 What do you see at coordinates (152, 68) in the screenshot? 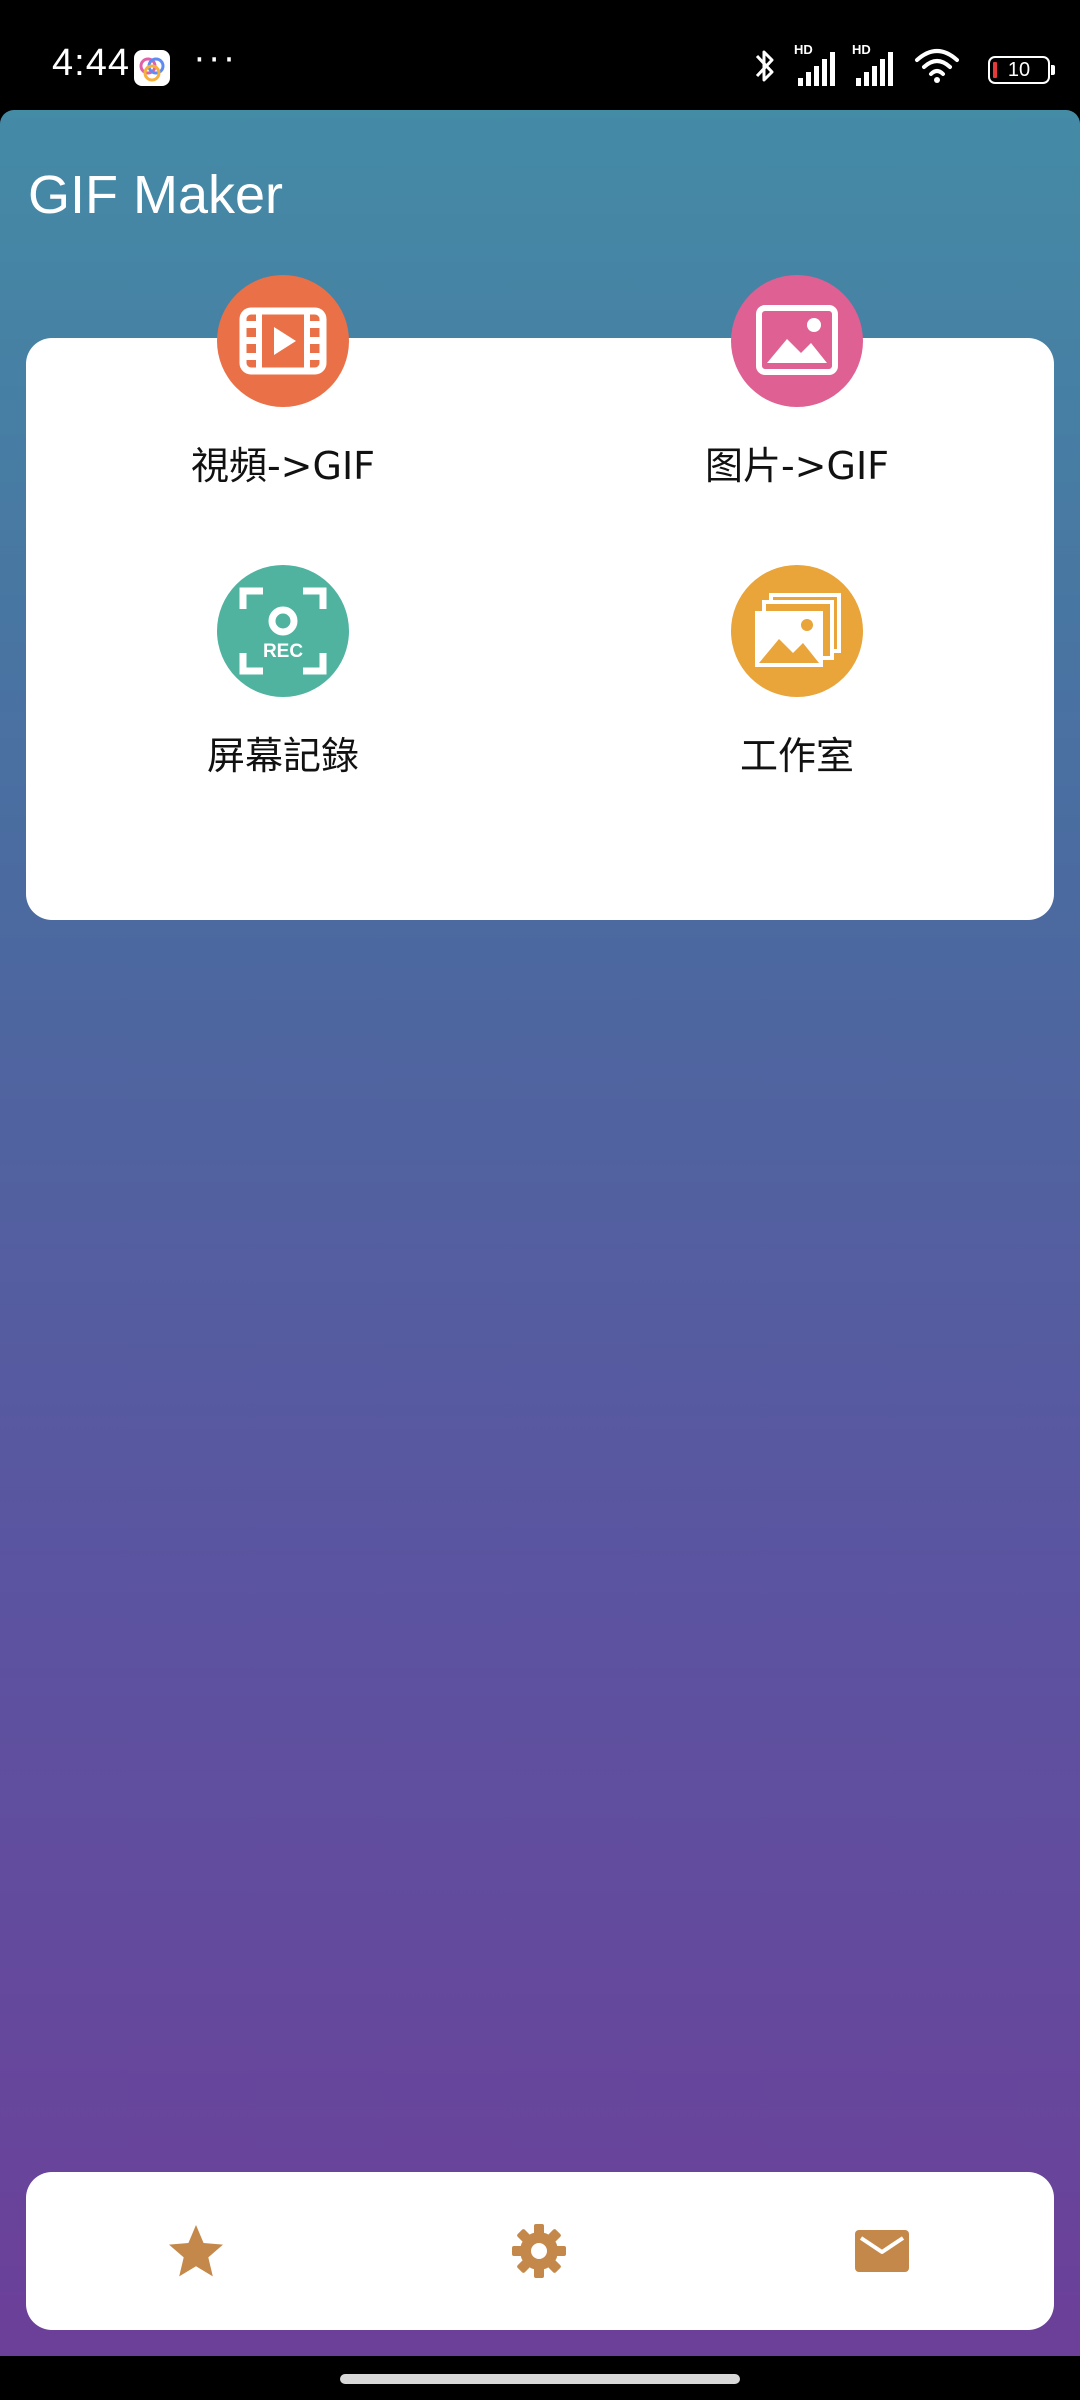
I see `notification-app-icon` at bounding box center [152, 68].